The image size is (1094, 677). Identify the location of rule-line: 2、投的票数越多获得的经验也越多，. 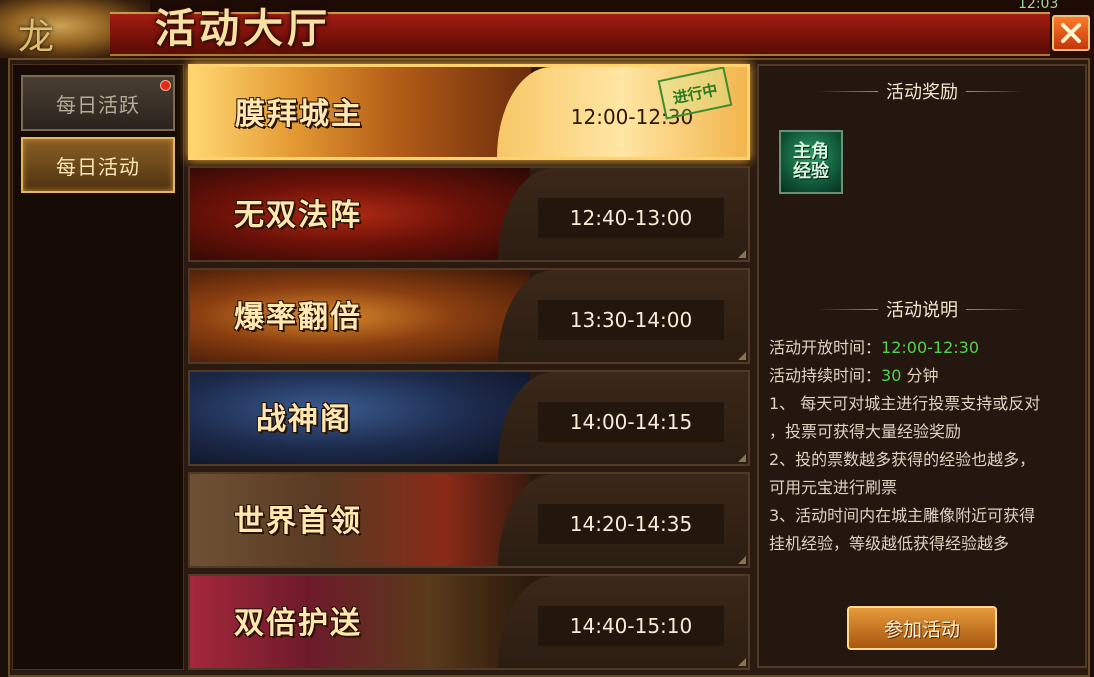
(902, 459).